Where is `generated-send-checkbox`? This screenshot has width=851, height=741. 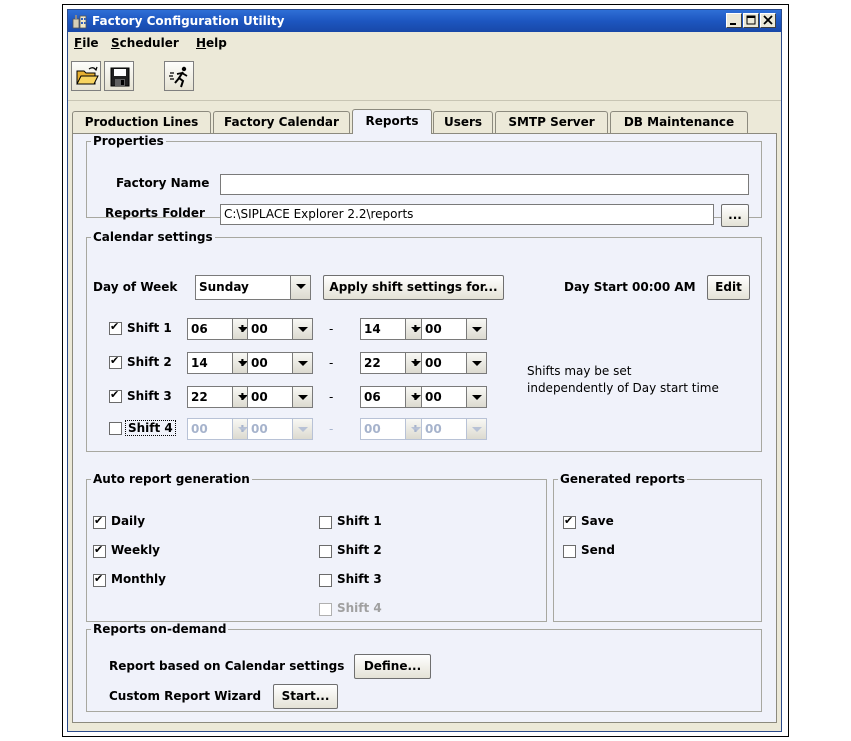 generated-send-checkbox is located at coordinates (569, 551).